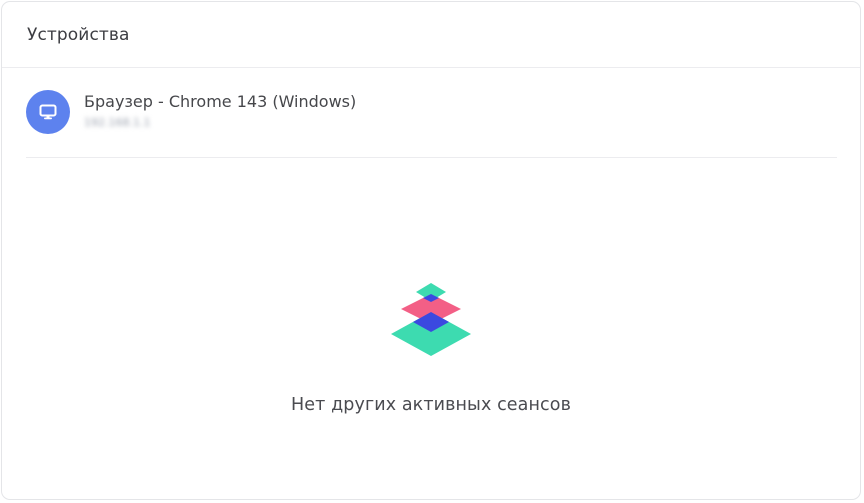 The height and width of the screenshot is (503, 864). Describe the element at coordinates (431, 322) in the screenshot. I see `layers-icon` at that location.